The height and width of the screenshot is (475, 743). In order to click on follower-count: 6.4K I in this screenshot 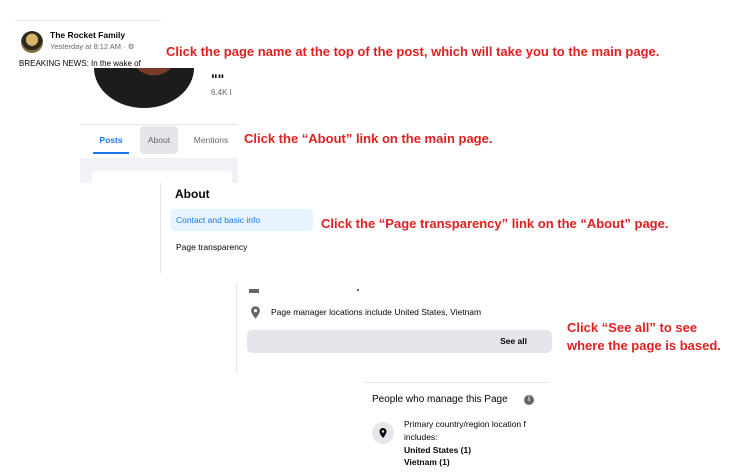, I will do `click(221, 92)`.